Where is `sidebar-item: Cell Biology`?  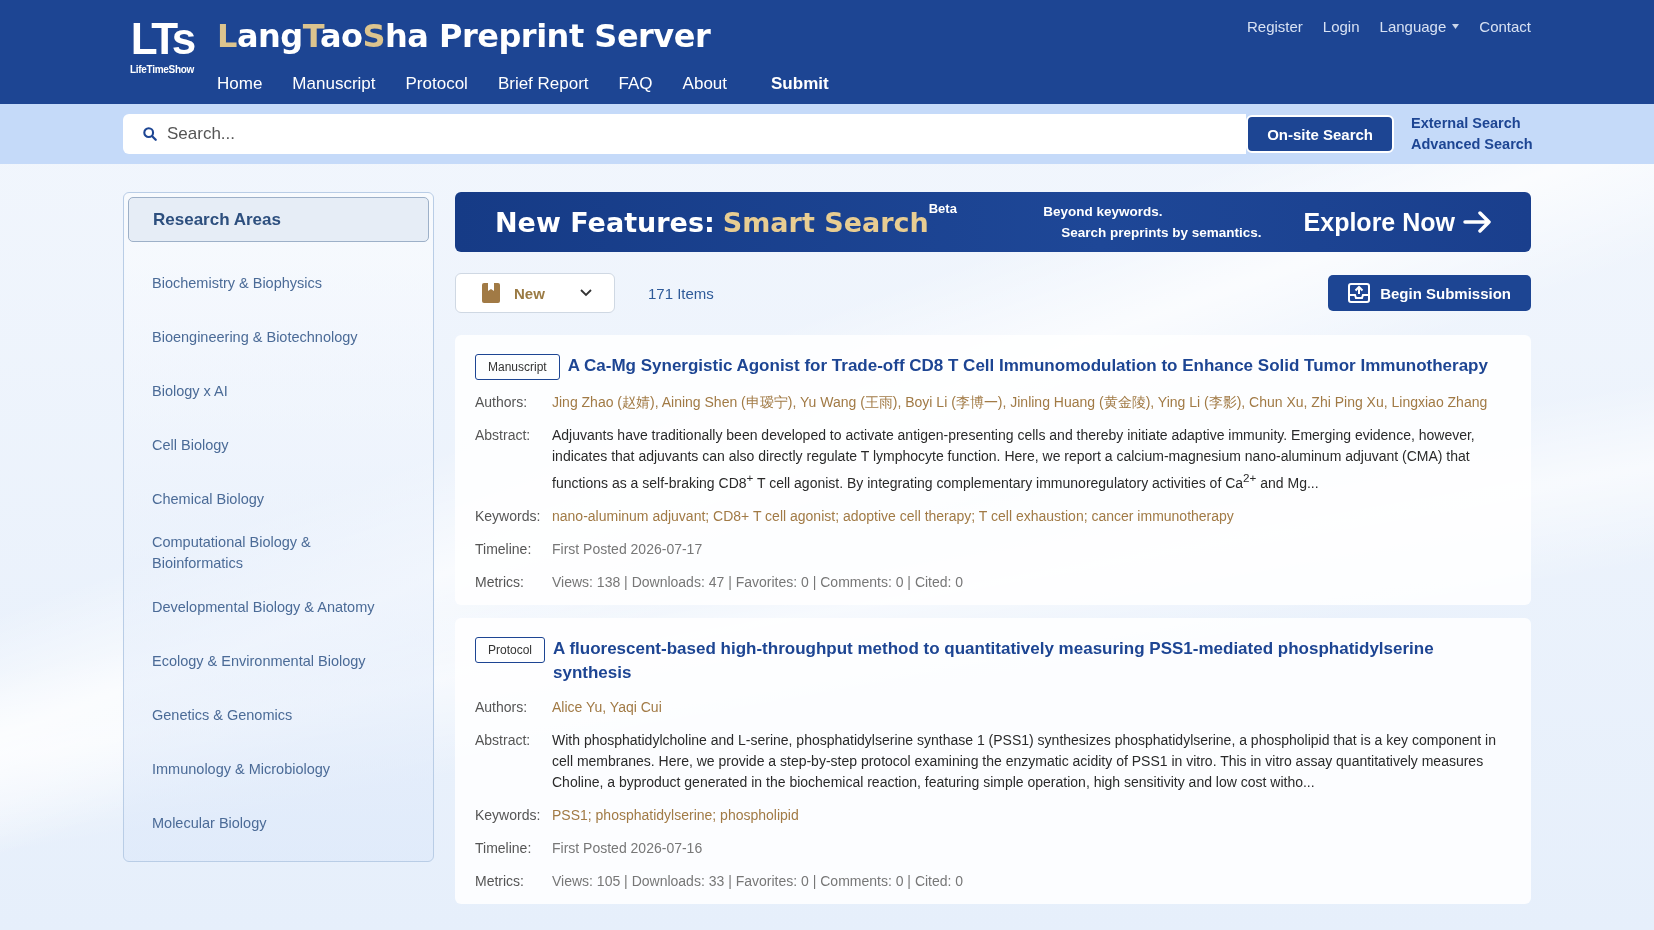 sidebar-item: Cell Biology is located at coordinates (274, 445).